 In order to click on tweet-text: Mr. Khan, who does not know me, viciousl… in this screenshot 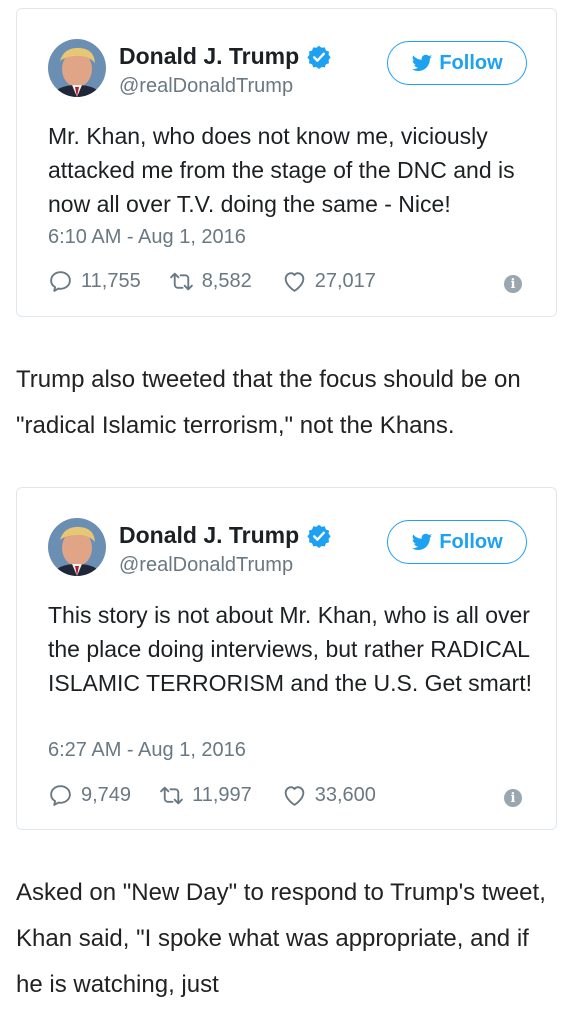, I will do `click(281, 170)`.